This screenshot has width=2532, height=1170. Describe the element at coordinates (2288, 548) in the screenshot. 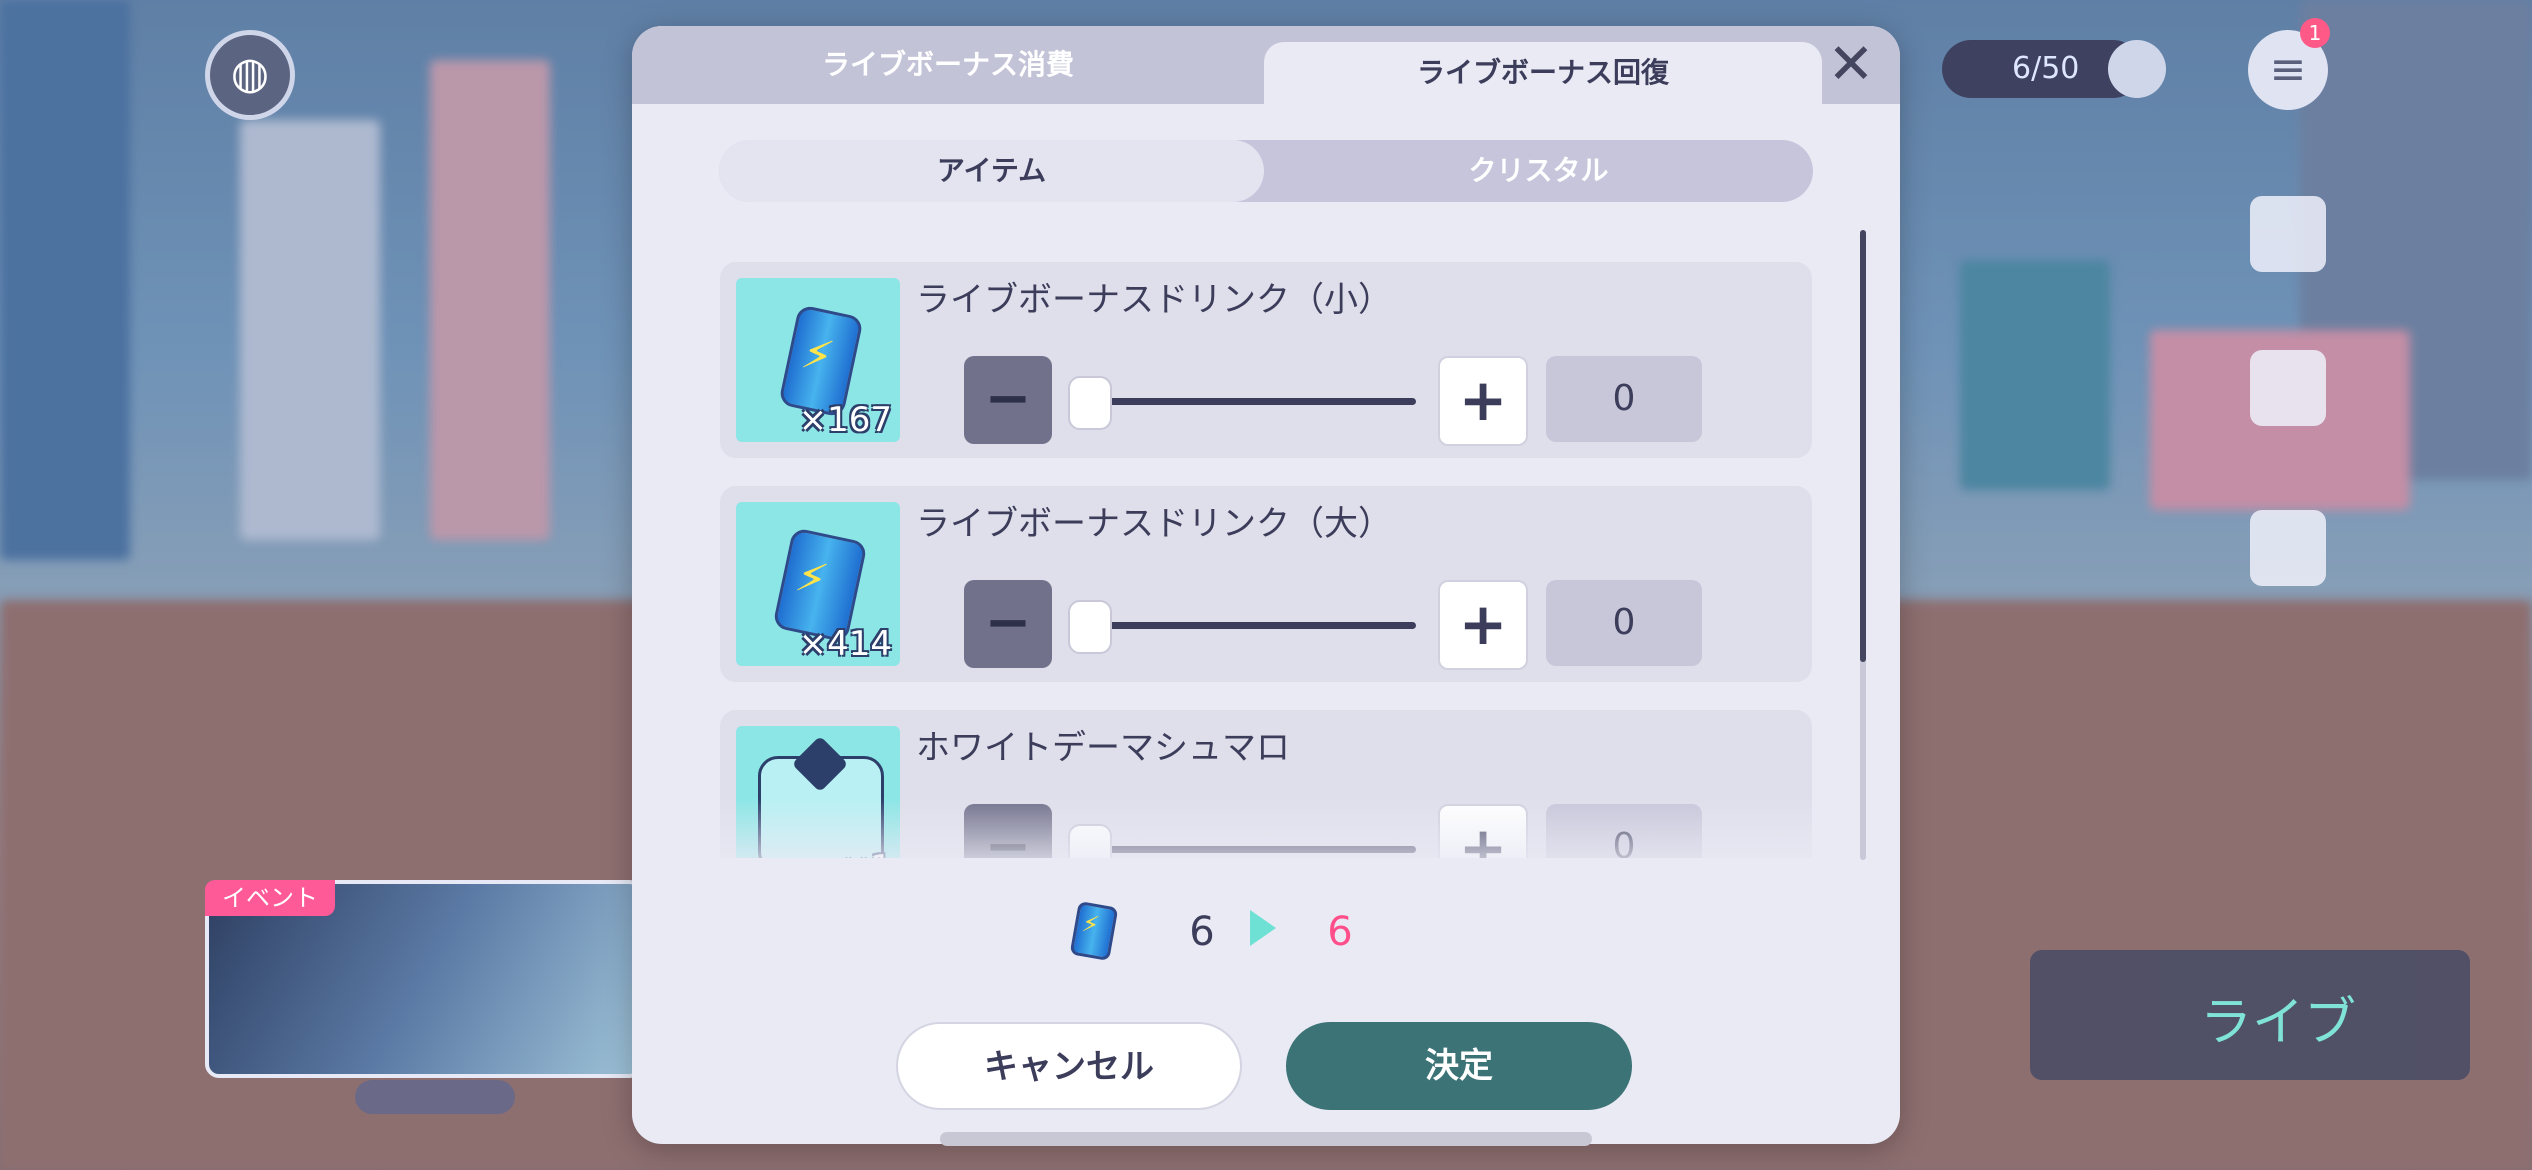

I see `friends-icon` at that location.